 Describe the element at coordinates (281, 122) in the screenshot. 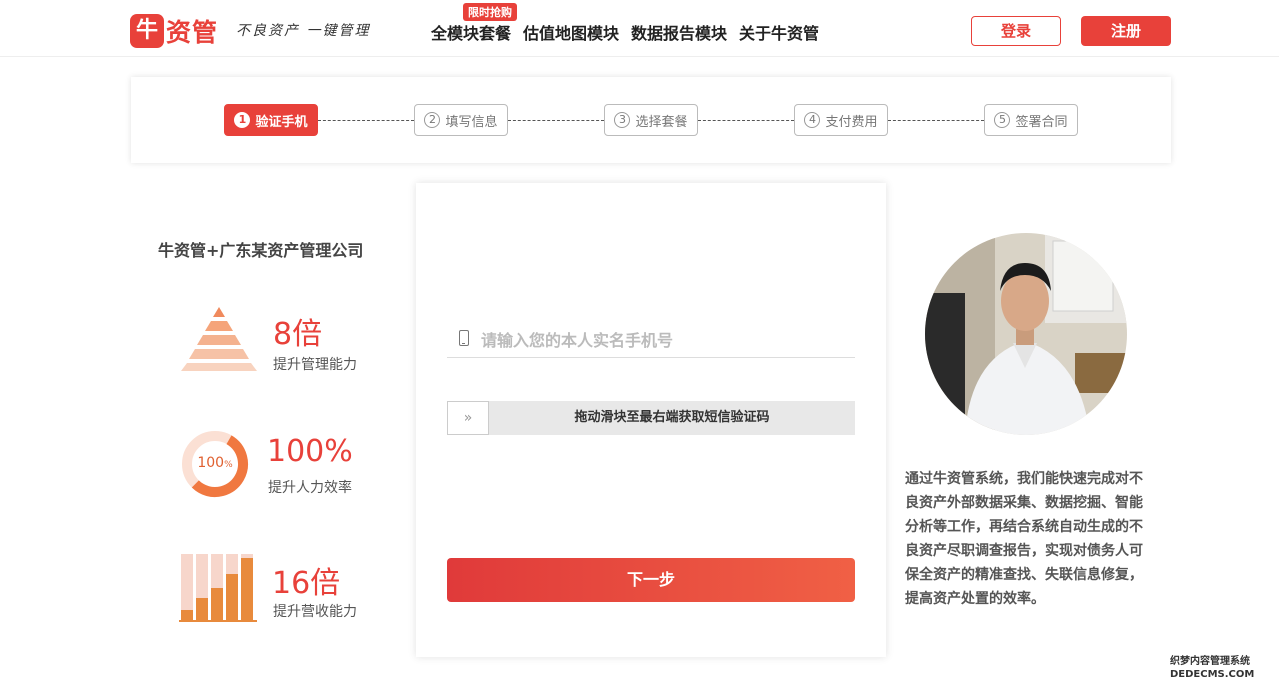

I see `step-label: 验证手机` at that location.